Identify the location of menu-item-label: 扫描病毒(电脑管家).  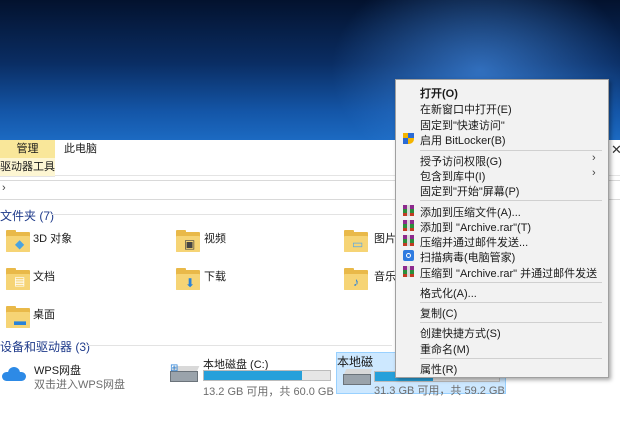
(468, 258).